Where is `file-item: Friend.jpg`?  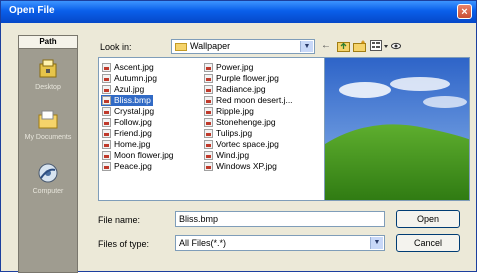 file-item: Friend.jpg is located at coordinates (127, 133).